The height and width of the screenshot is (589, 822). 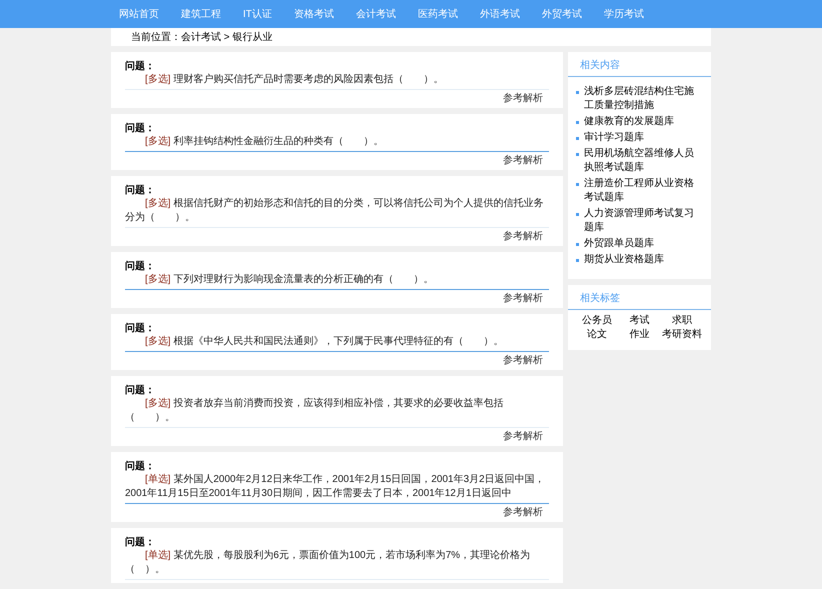 I want to click on related-link: 民用机场航空器维修人员执照考试题库, so click(x=643, y=161).